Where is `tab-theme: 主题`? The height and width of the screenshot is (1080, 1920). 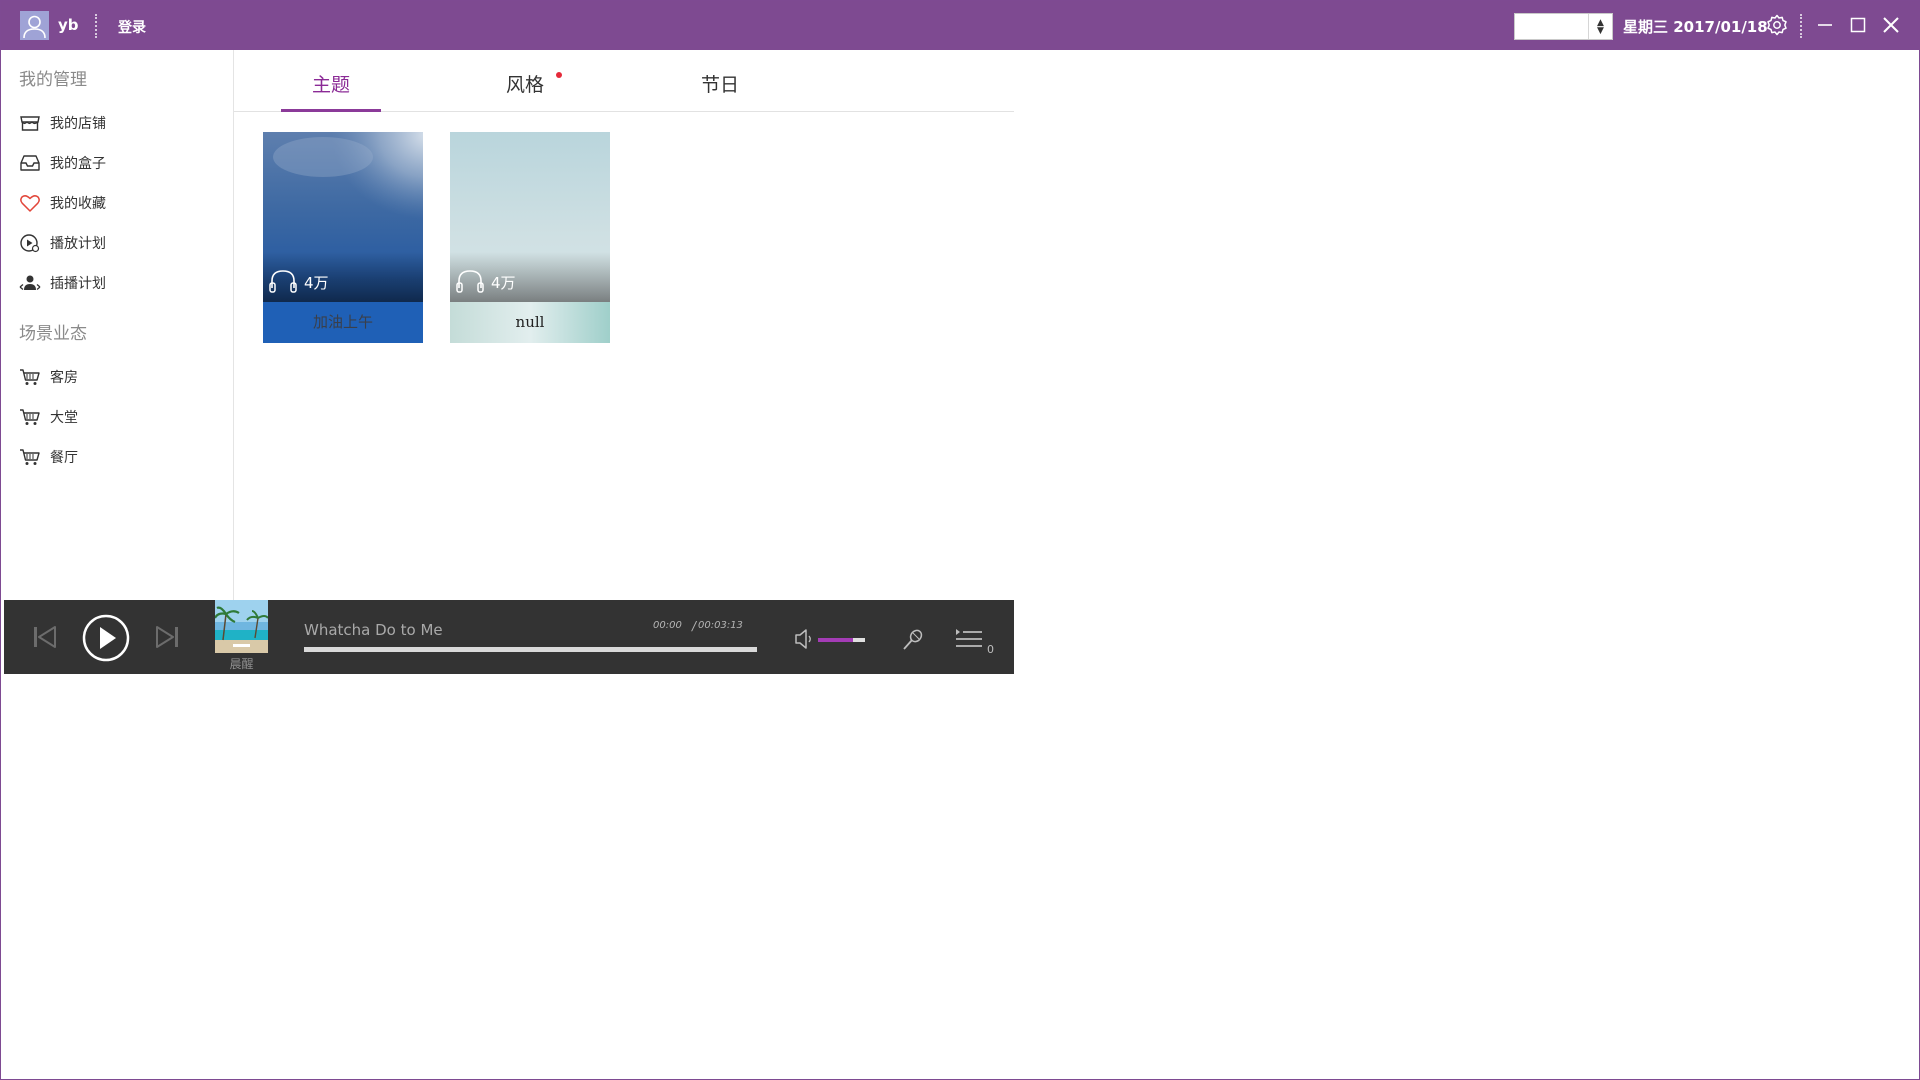 tab-theme: 主题 is located at coordinates (331, 83).